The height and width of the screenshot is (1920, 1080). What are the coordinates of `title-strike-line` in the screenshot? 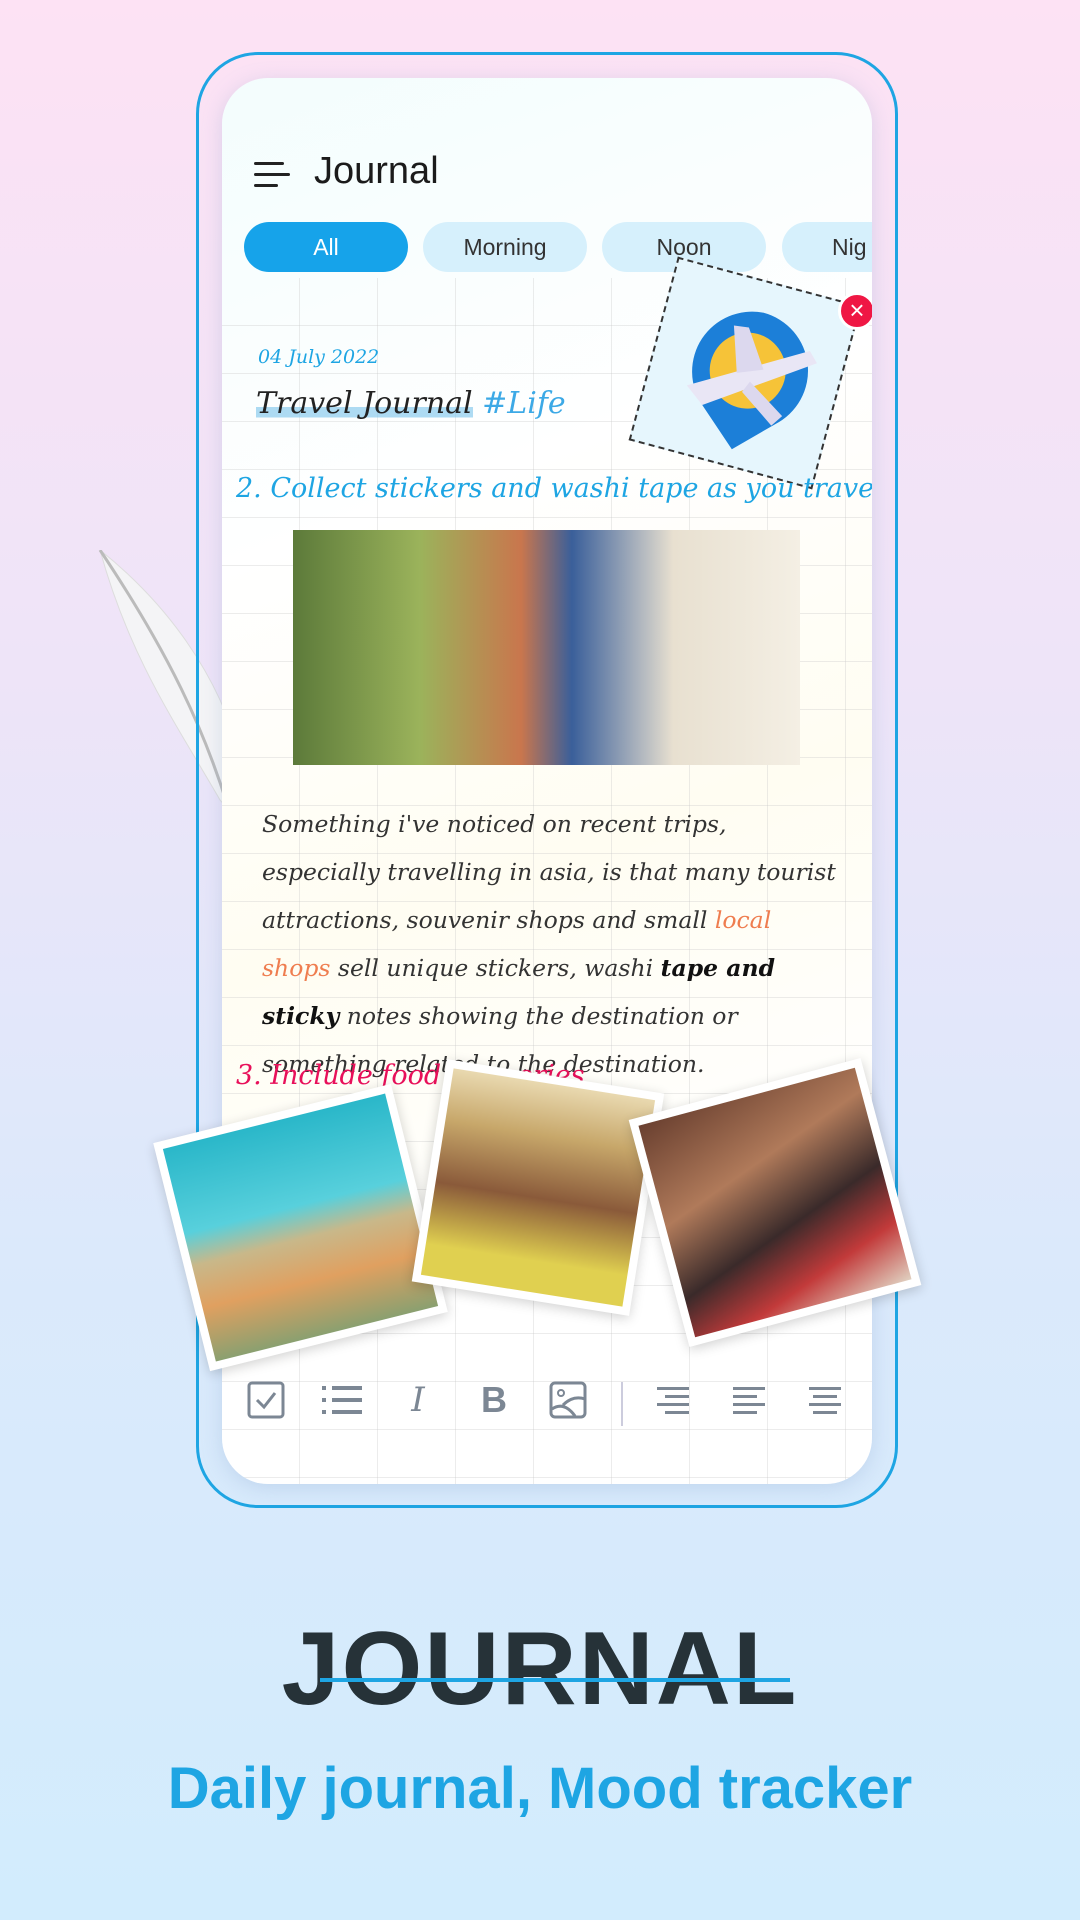 It's located at (555, 1680).